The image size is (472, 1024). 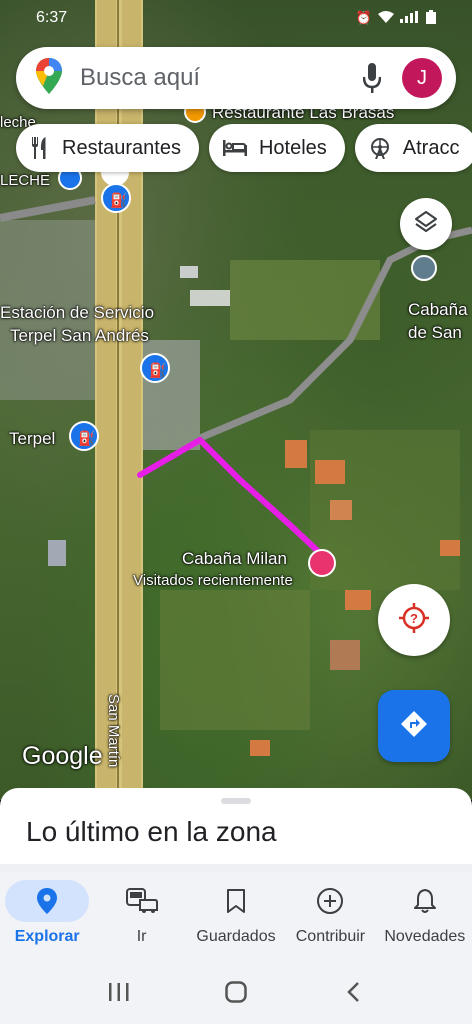 I want to click on wifi-icon, so click(x=386, y=18).